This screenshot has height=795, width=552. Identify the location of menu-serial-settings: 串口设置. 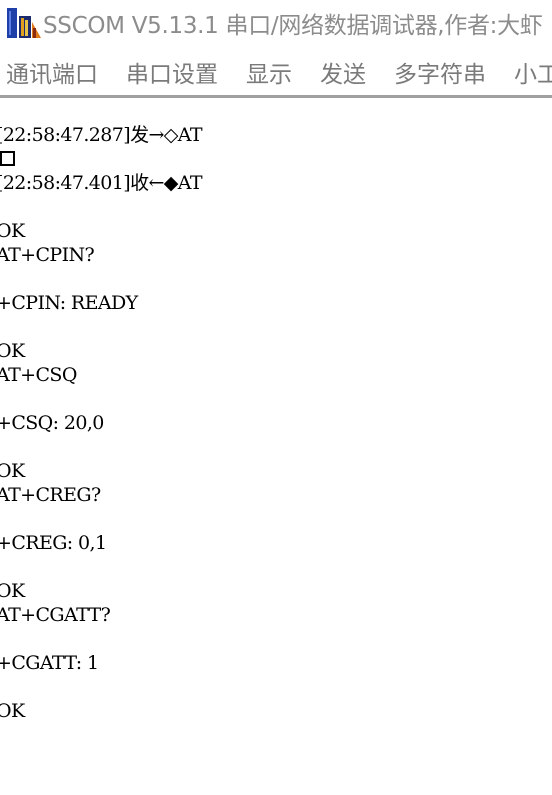
(172, 72).